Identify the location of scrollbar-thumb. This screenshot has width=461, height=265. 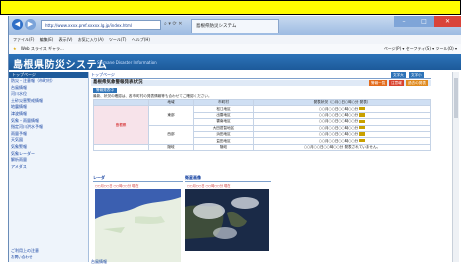
(456, 98).